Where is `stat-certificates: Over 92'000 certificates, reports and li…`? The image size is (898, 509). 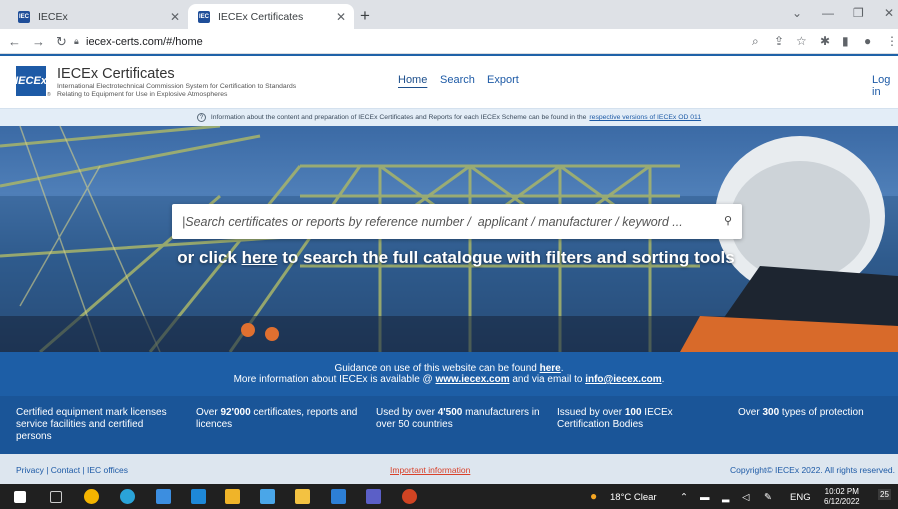
stat-certificates: Over 92'000 certificates, reports and li… is located at coordinates (278, 419).